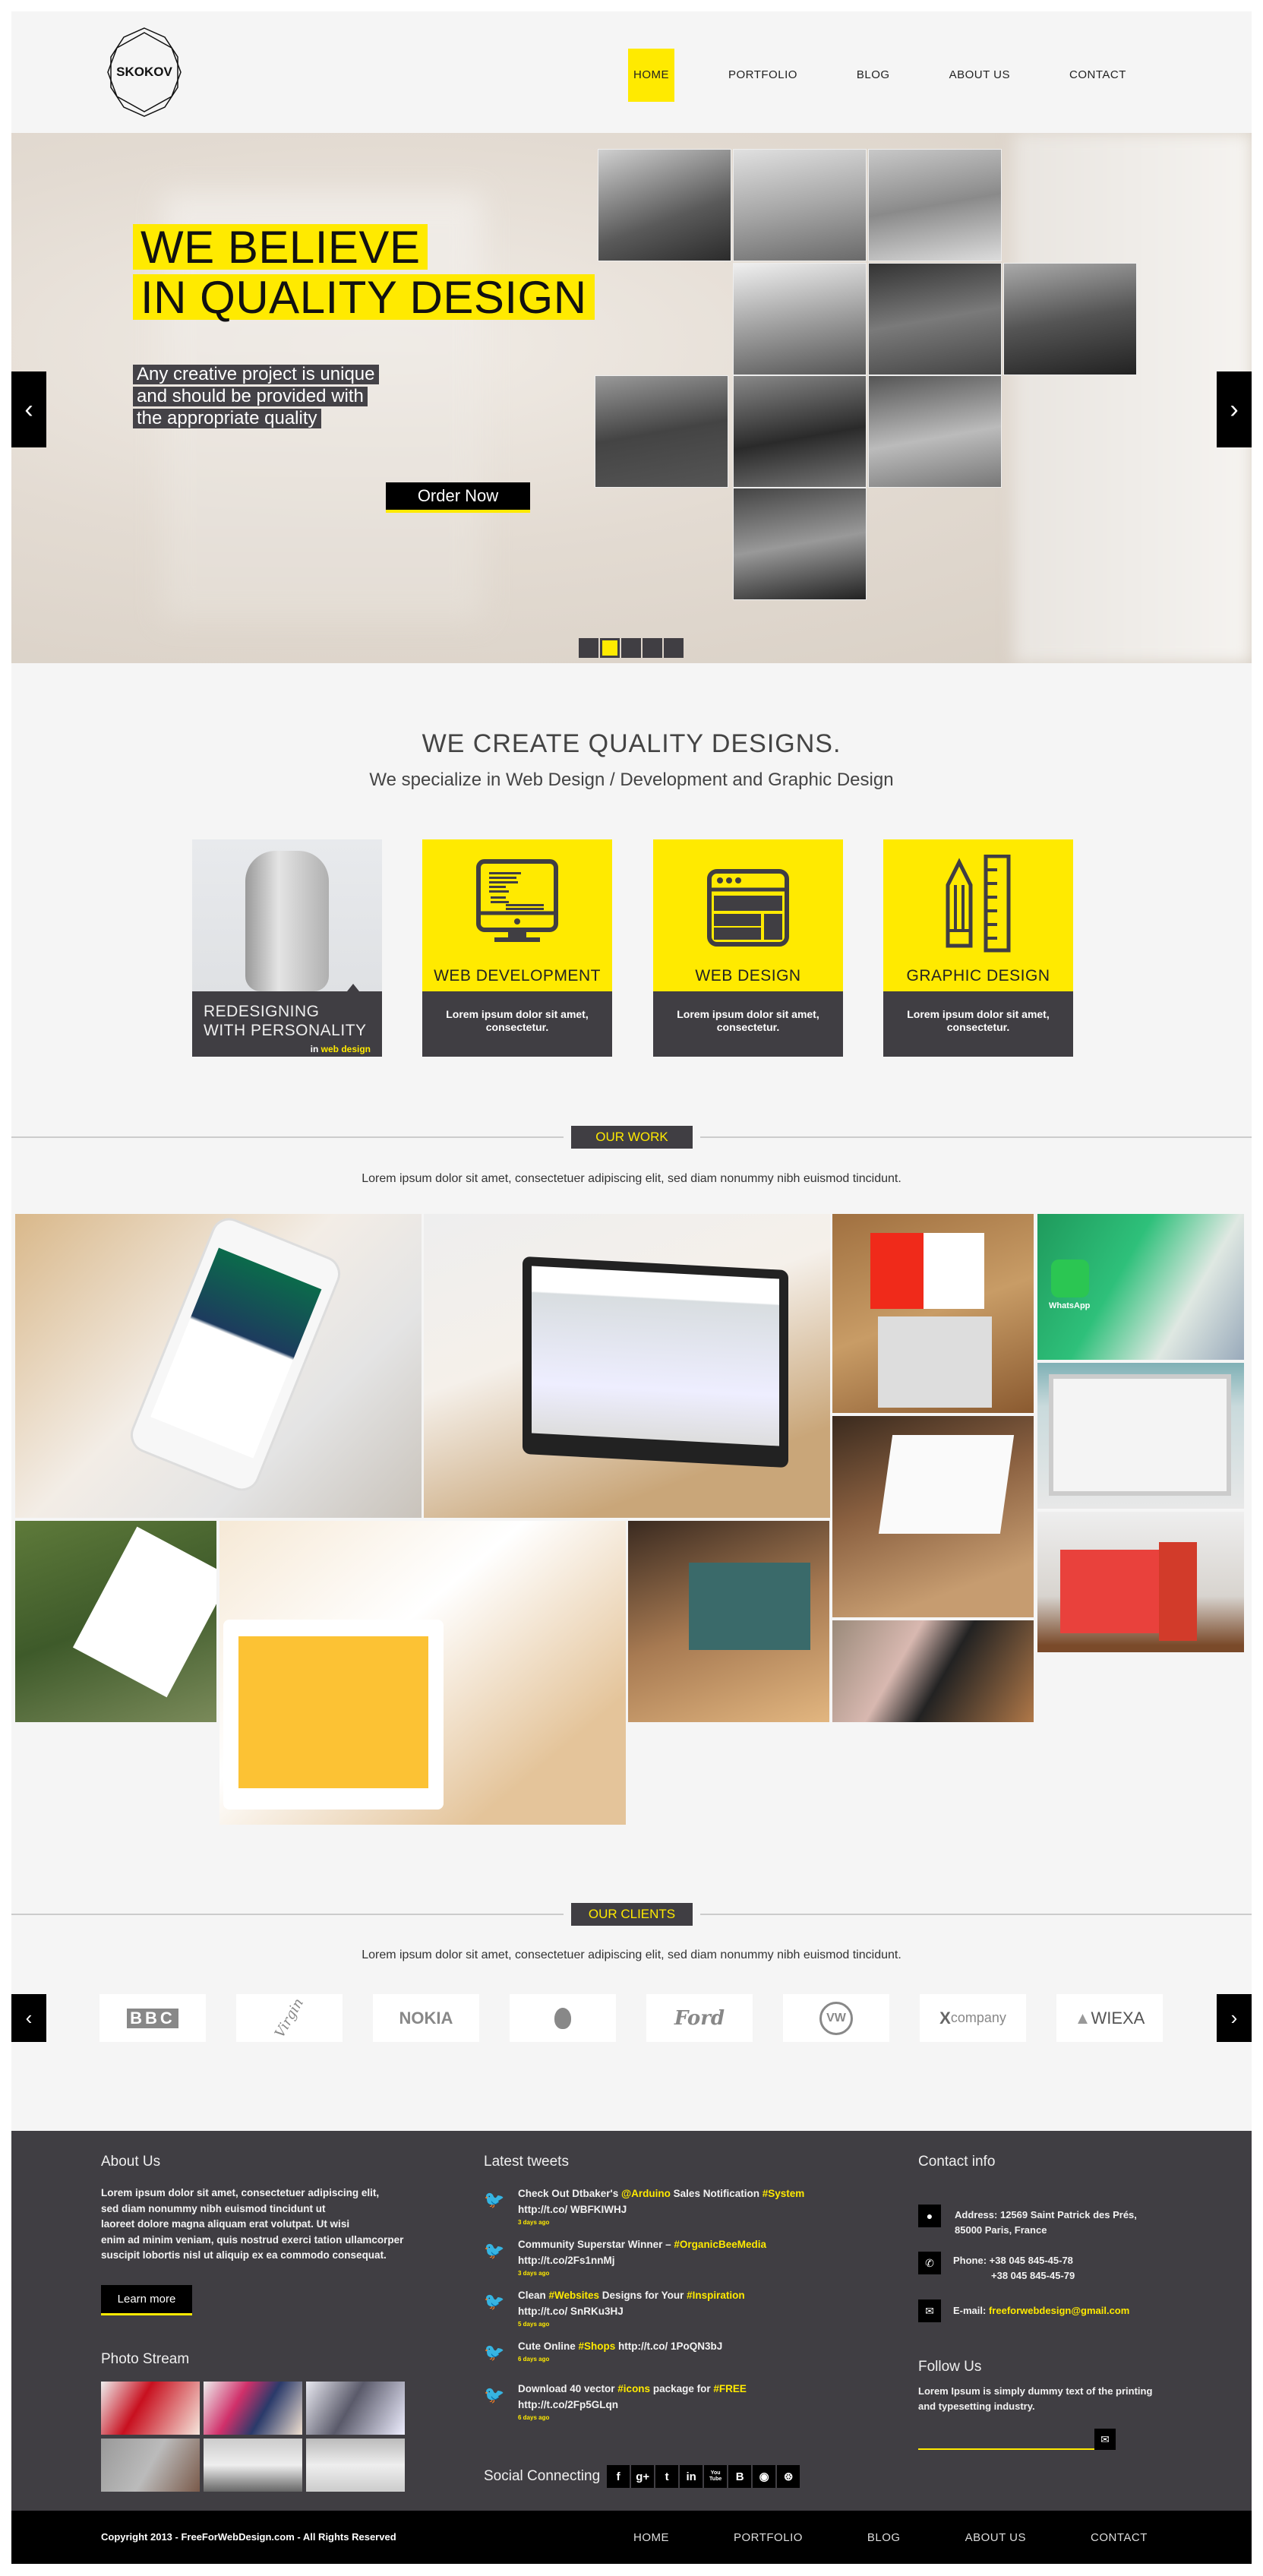  What do you see at coordinates (993, 2537) in the screenshot?
I see `footer-nav-about-us: ABOUT US` at bounding box center [993, 2537].